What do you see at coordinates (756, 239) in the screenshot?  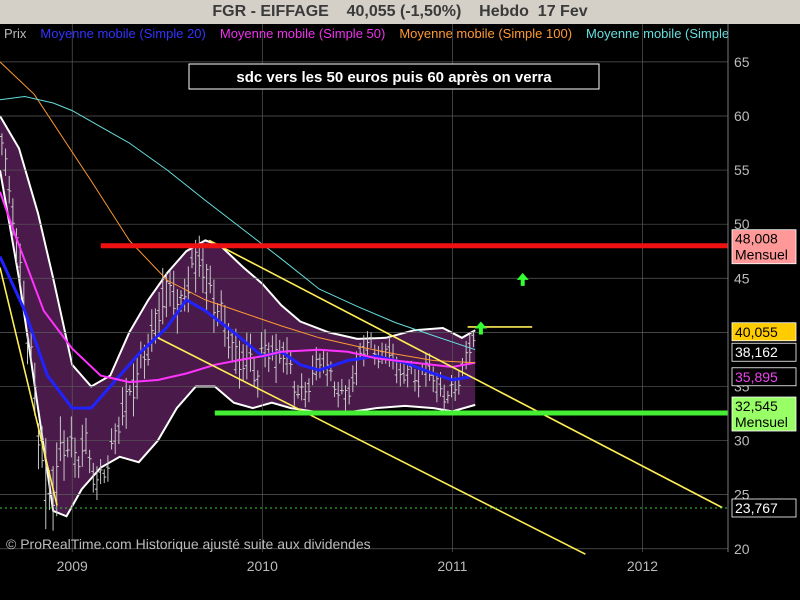 I see `price-label-value: 48,008` at bounding box center [756, 239].